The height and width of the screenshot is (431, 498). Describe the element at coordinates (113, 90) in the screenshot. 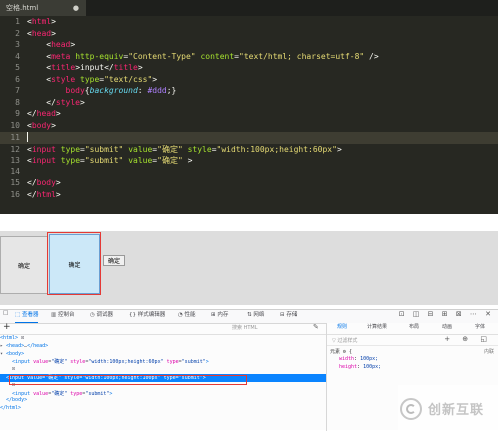

I see `code-token: background` at that location.